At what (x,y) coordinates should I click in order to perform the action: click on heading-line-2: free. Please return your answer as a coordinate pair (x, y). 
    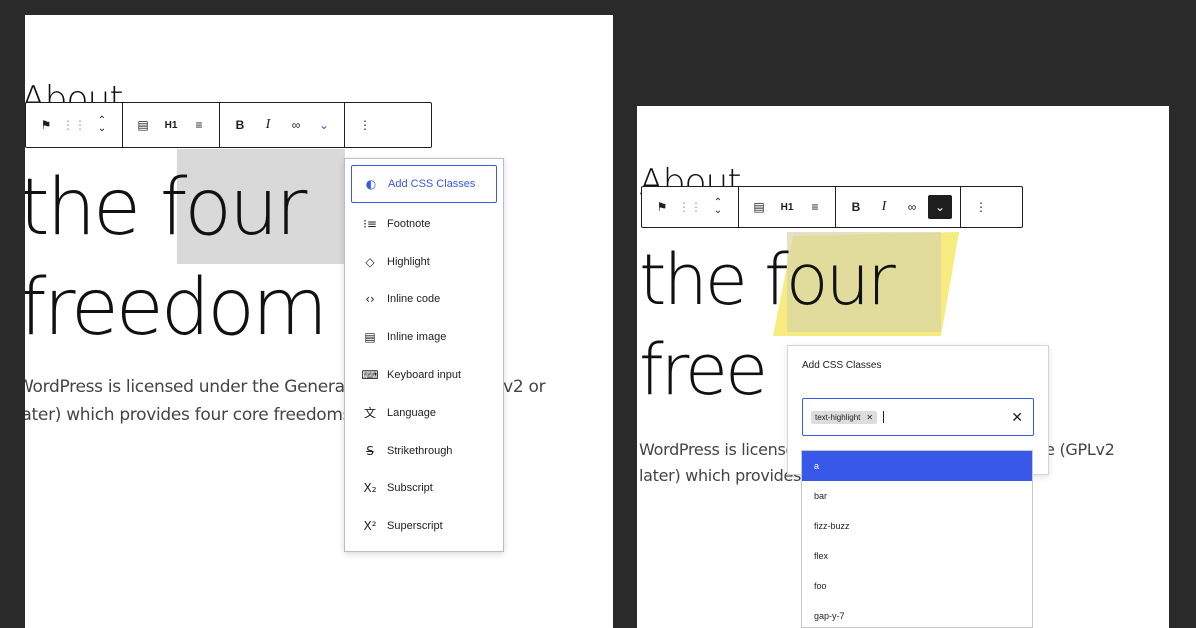
    Looking at the image, I should click on (703, 370).